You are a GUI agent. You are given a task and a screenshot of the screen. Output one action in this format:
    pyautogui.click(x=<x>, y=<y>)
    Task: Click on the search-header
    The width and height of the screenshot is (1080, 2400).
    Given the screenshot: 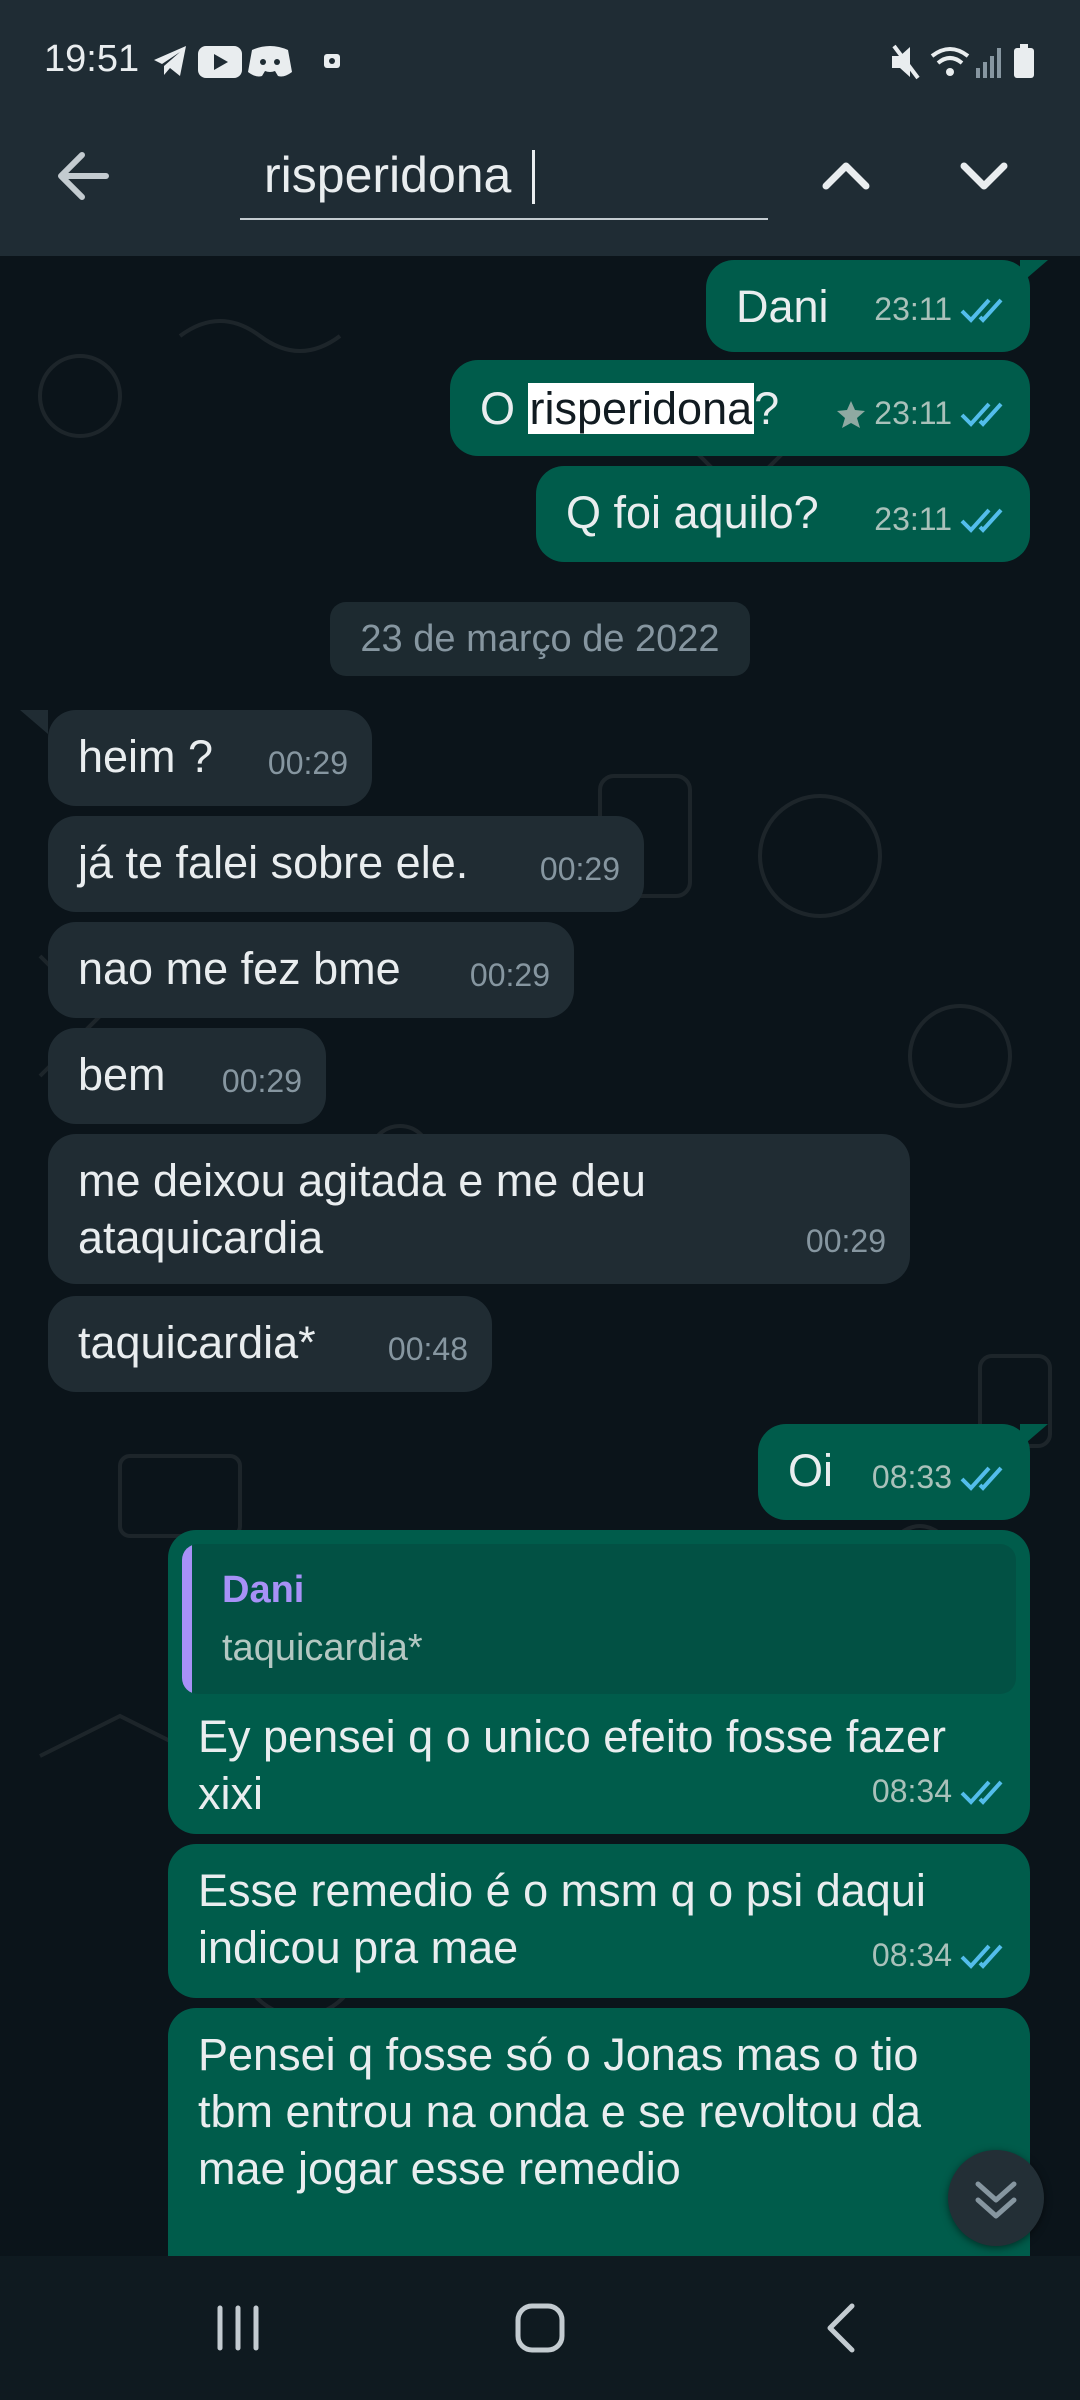 What is the action you would take?
    pyautogui.click(x=540, y=172)
    